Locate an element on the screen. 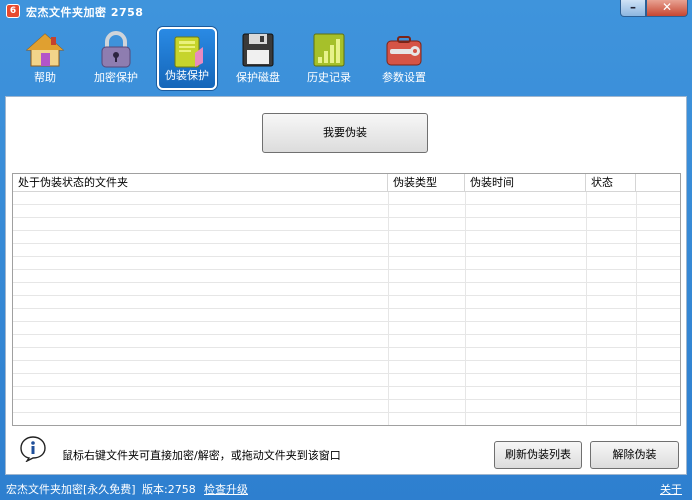 This screenshot has width=692, height=500. toolbox-settings-icon is located at coordinates (404, 51).